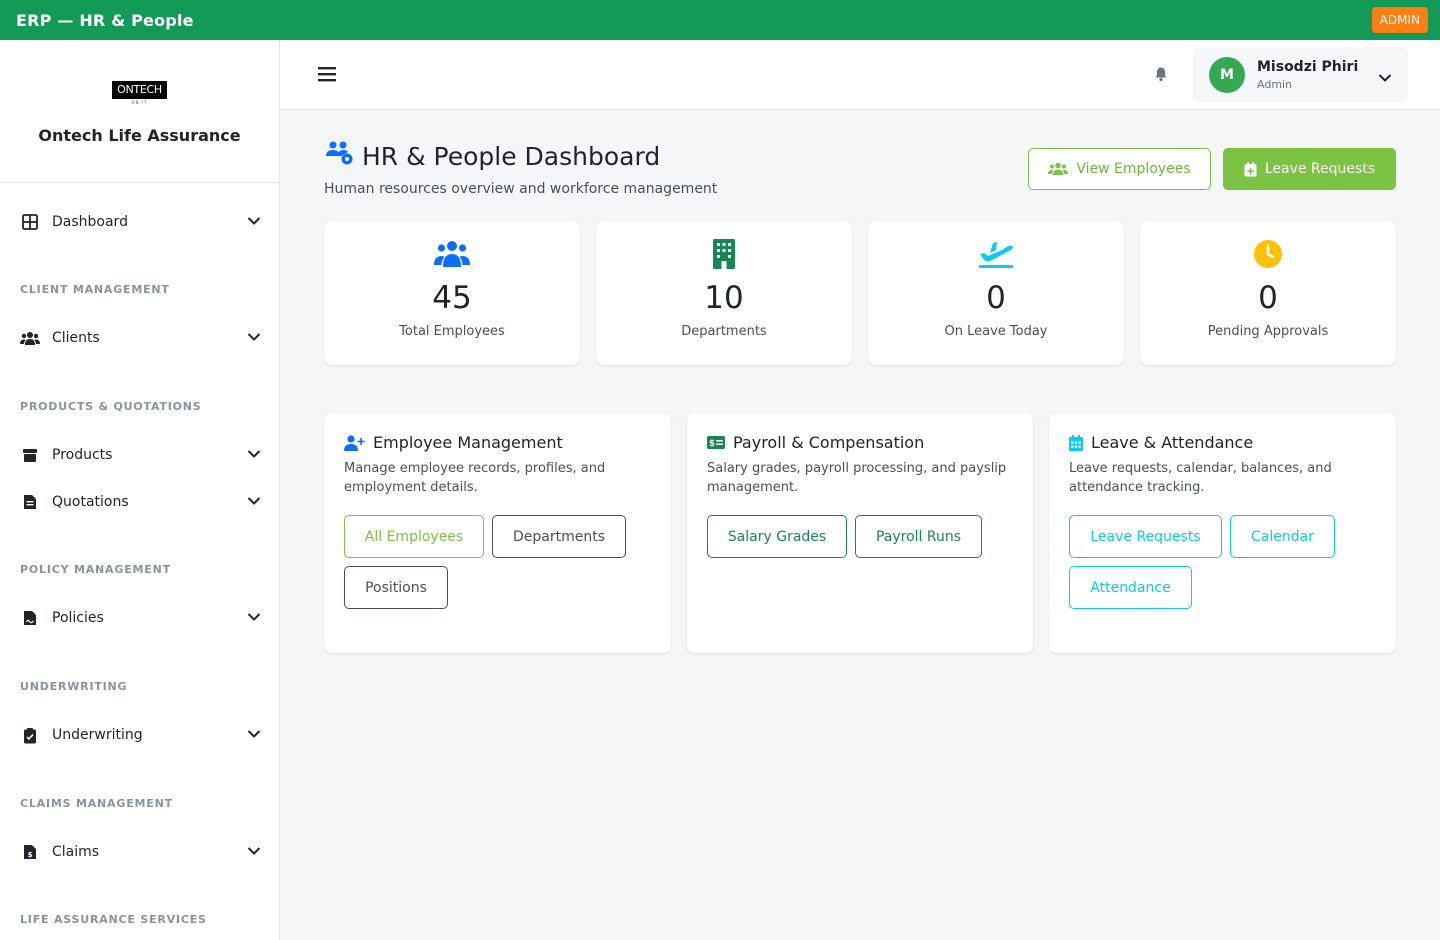  I want to click on clipboard-check-icon, so click(30, 735).